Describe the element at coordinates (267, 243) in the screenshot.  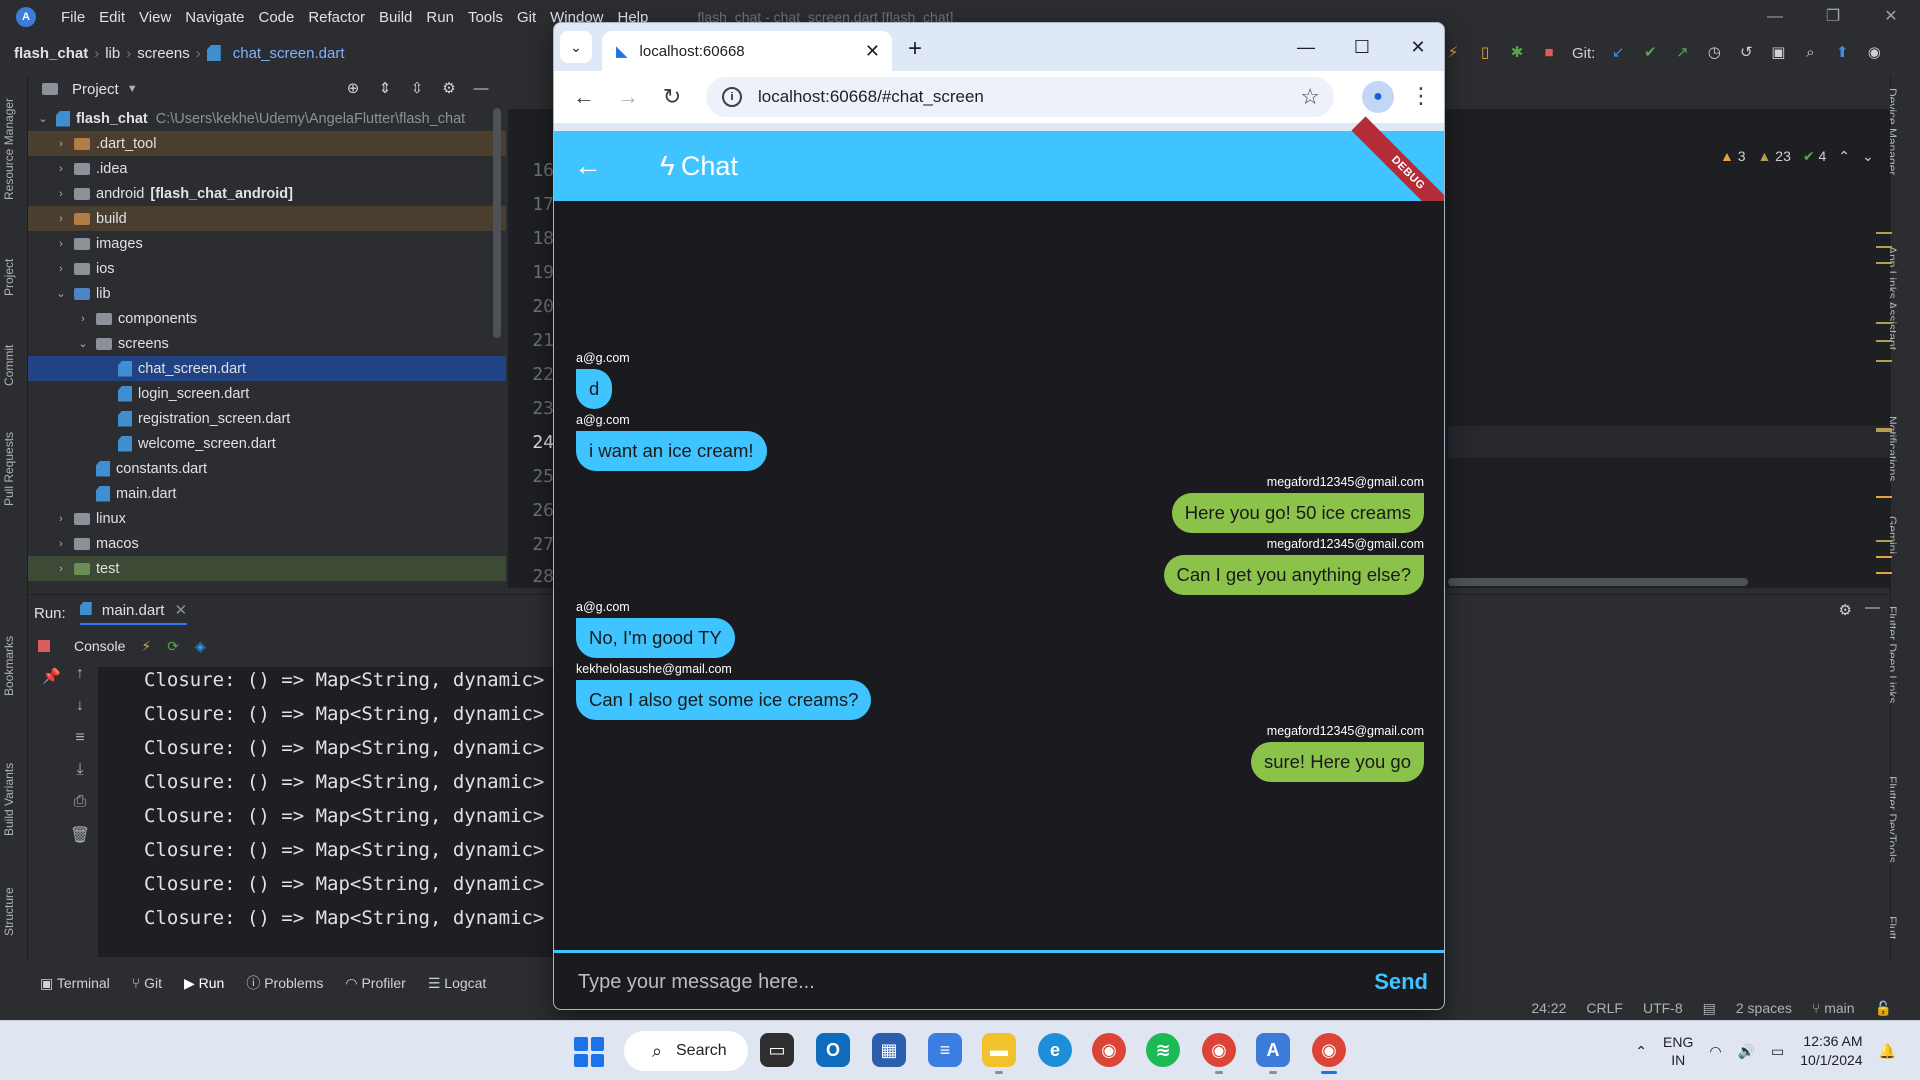
I see `tree-item-images: › images` at that location.